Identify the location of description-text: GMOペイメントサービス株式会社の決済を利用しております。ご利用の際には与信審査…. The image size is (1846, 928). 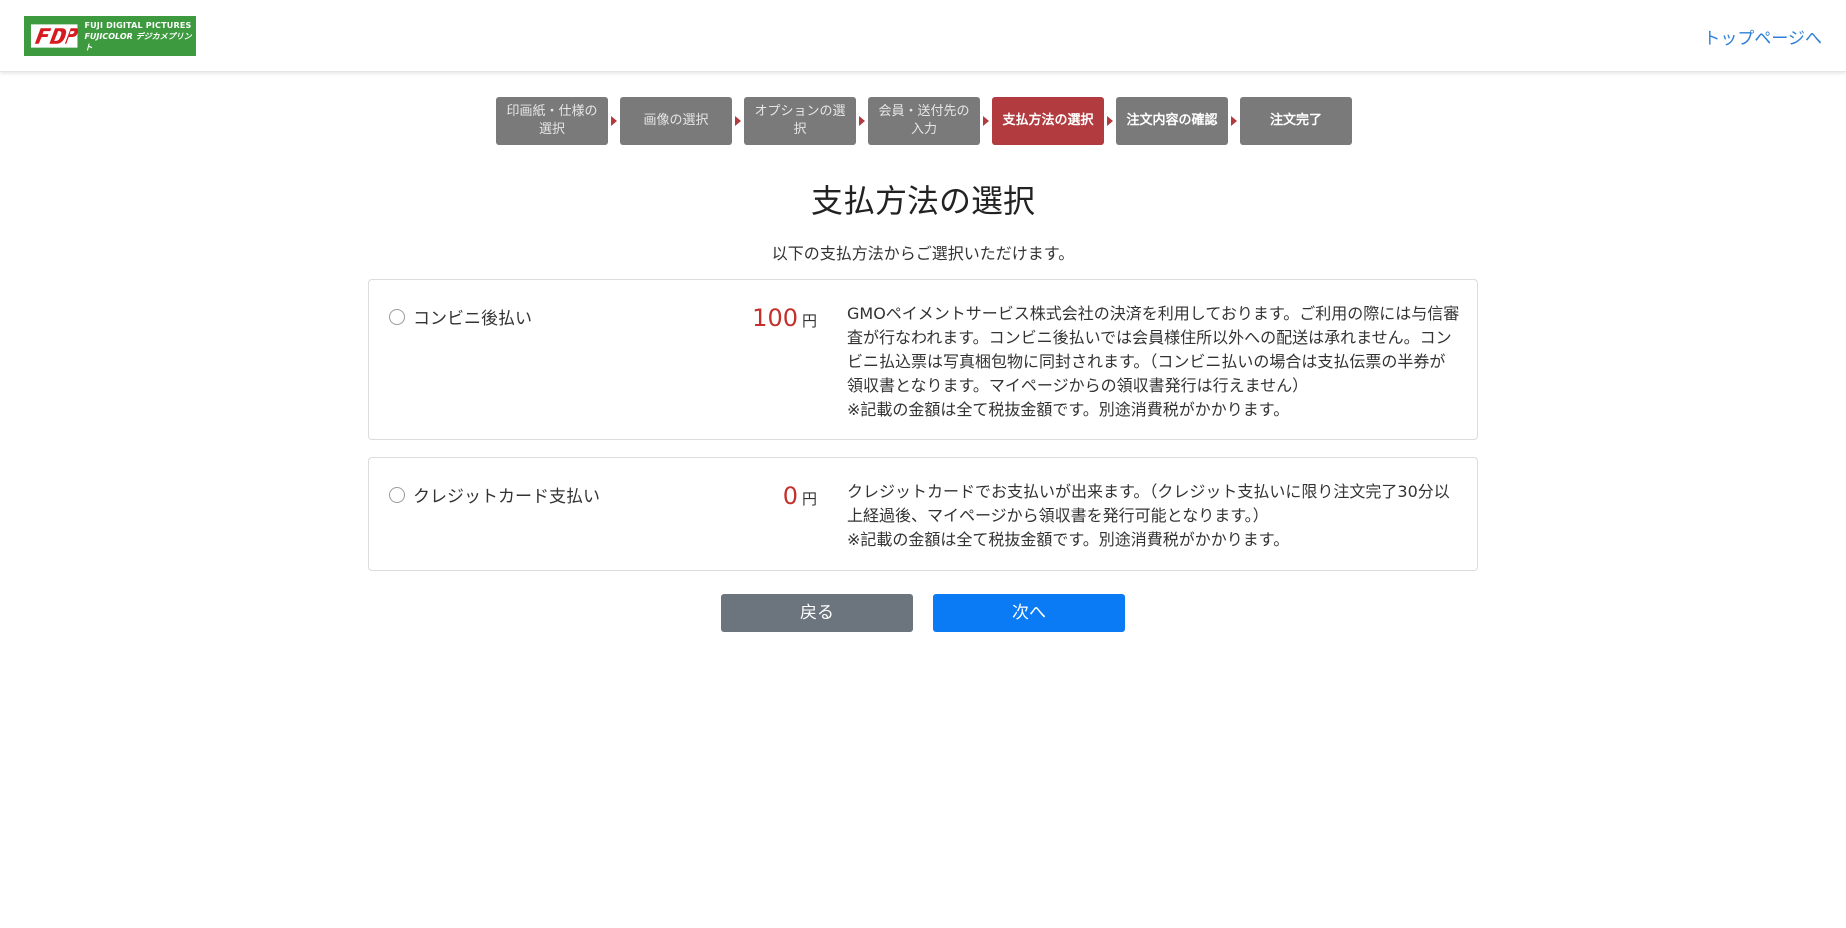
(1153, 349).